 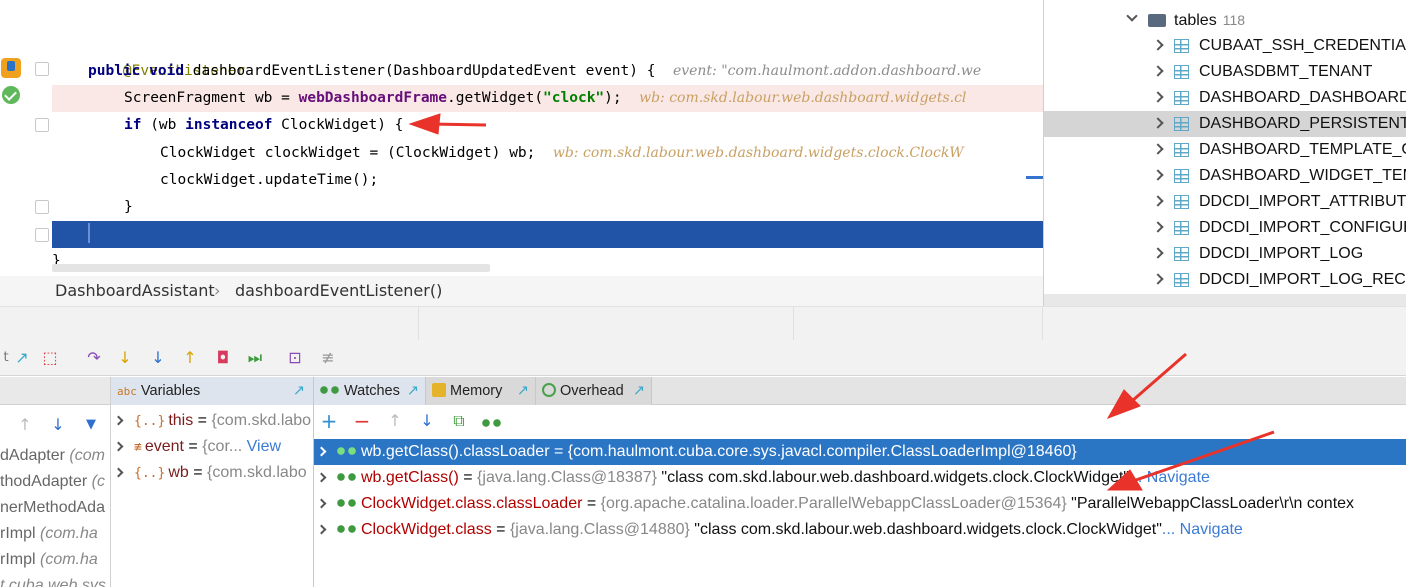 What do you see at coordinates (459, 421) in the screenshot?
I see `duplicate-watch-icon: ⧉` at bounding box center [459, 421].